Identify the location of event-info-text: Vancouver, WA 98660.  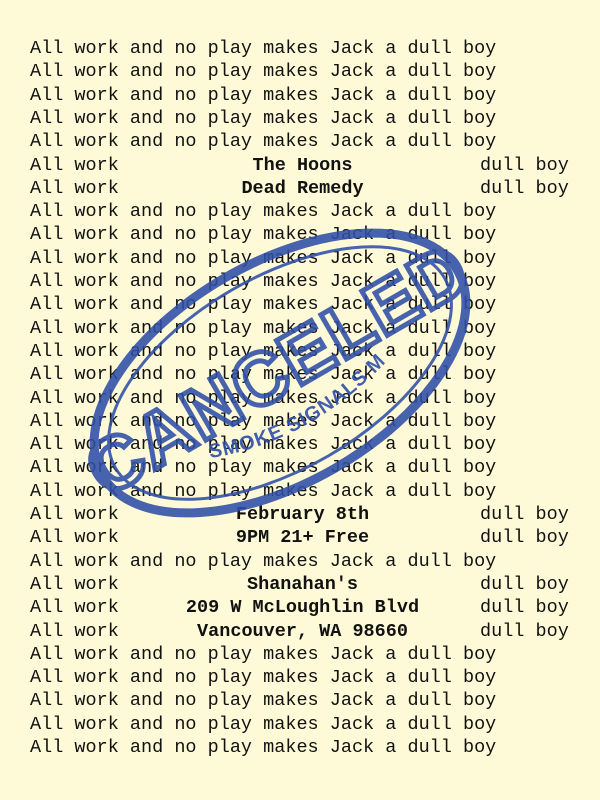
(302, 631).